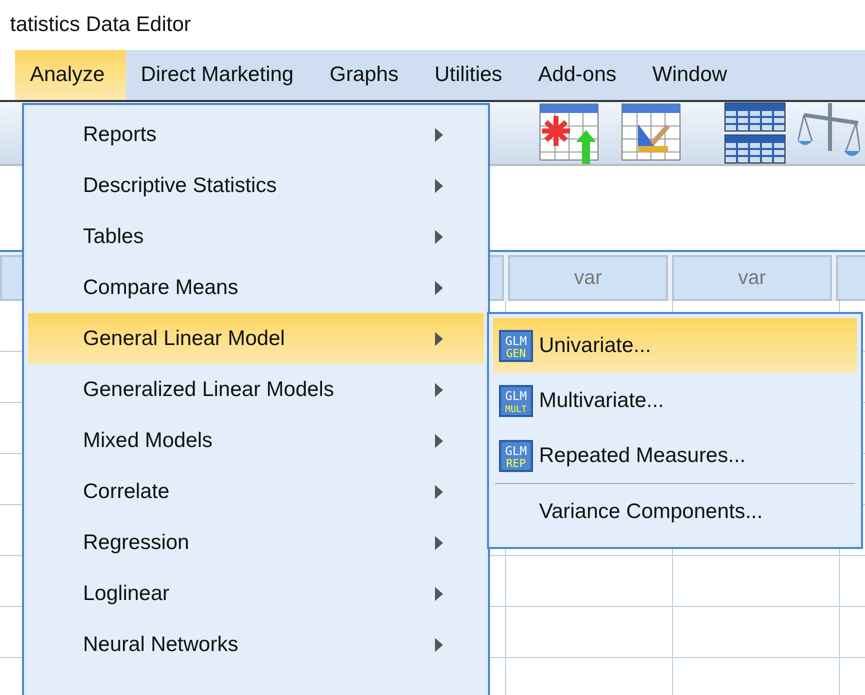  What do you see at coordinates (367, 75) in the screenshot?
I see `menu-bar-item: Graphs` at bounding box center [367, 75].